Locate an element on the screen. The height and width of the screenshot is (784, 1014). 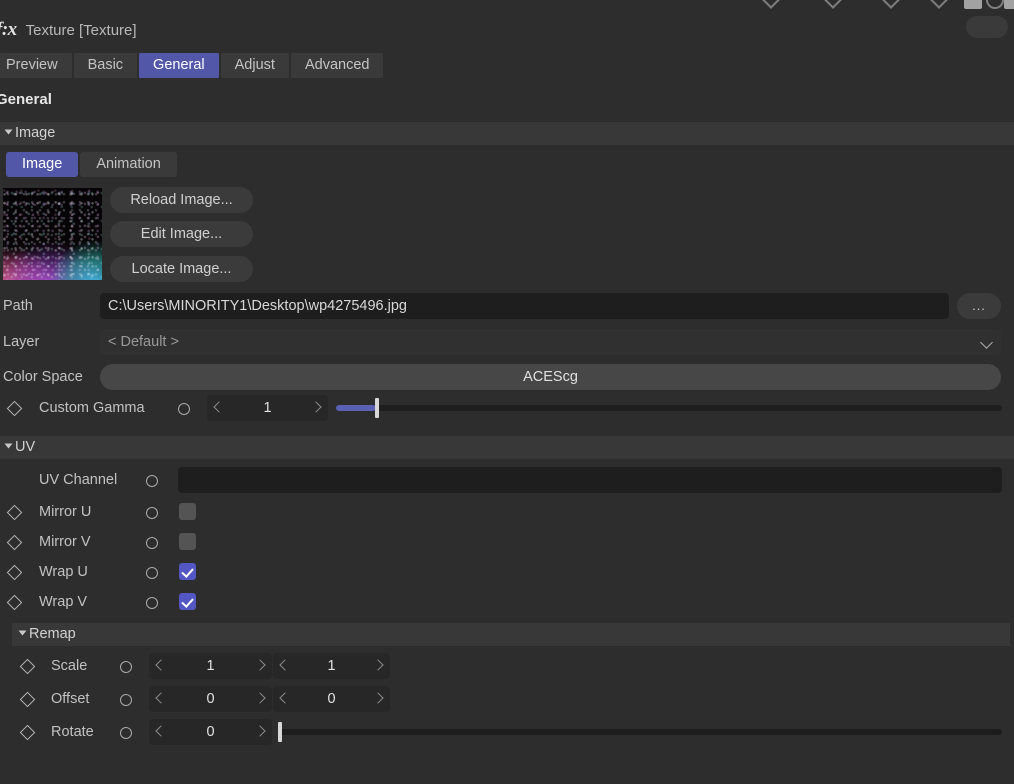
mode-tab-animation: Animation is located at coordinates (128, 164).